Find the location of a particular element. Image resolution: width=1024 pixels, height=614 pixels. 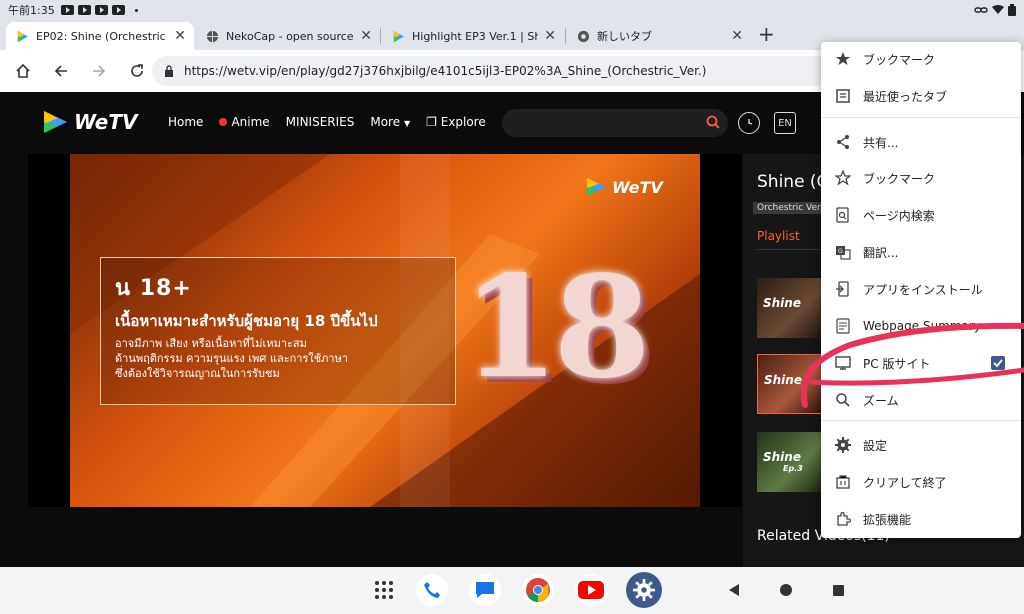

nav-more: More ▼ is located at coordinates (390, 122).